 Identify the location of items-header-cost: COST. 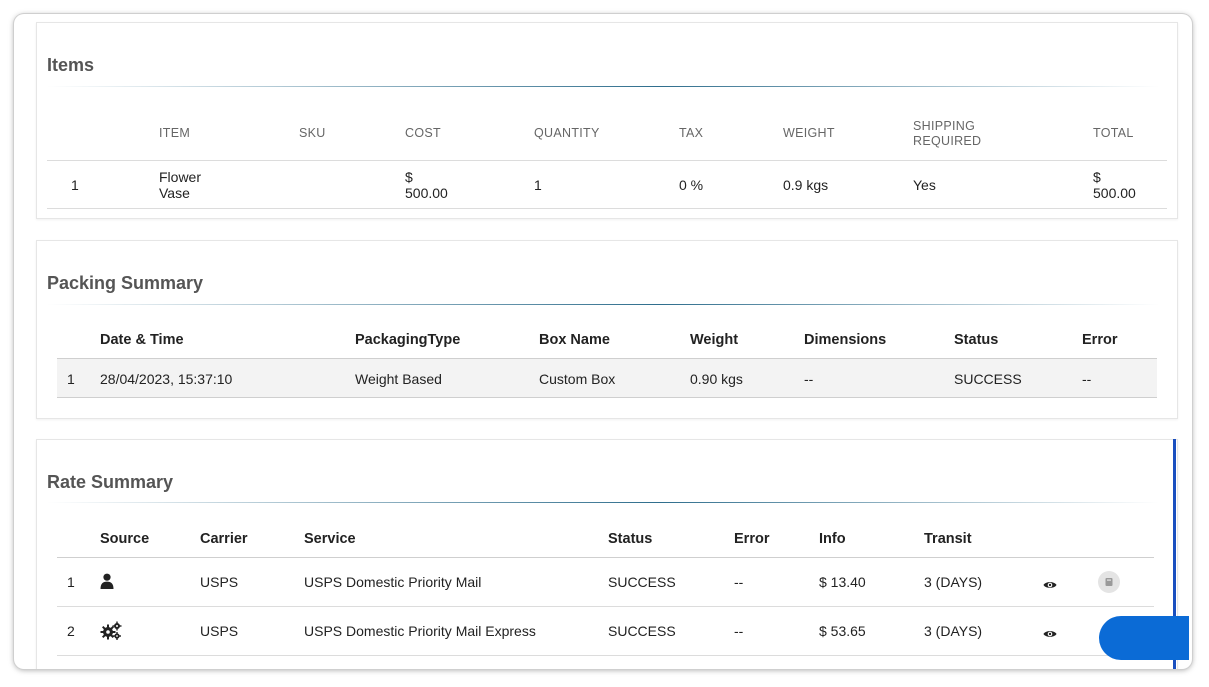
(423, 133).